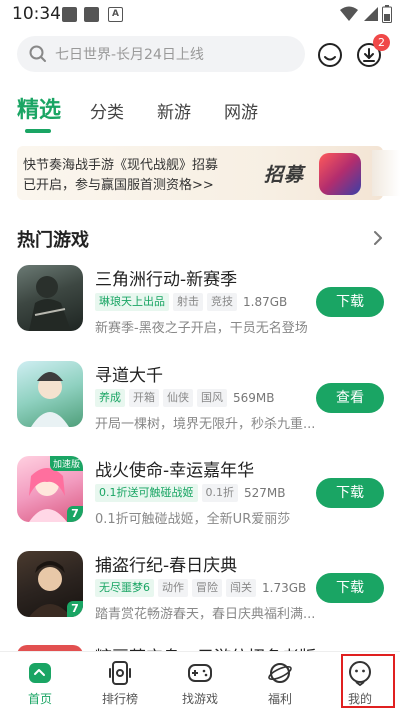 Image resolution: width=400 pixels, height=713 pixels. I want to click on nav-label: 找游戏, so click(199, 699).